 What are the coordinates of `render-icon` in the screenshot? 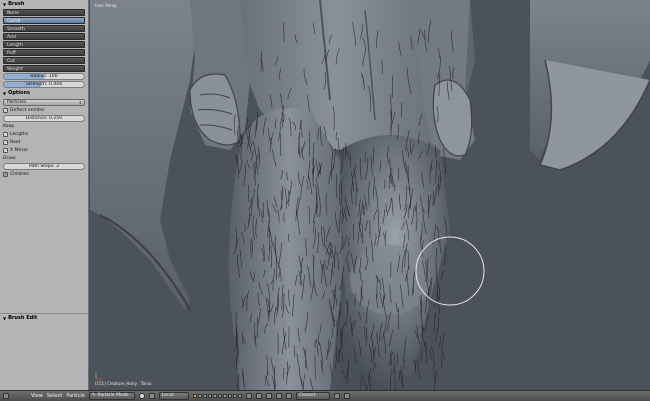 It's located at (336, 396).